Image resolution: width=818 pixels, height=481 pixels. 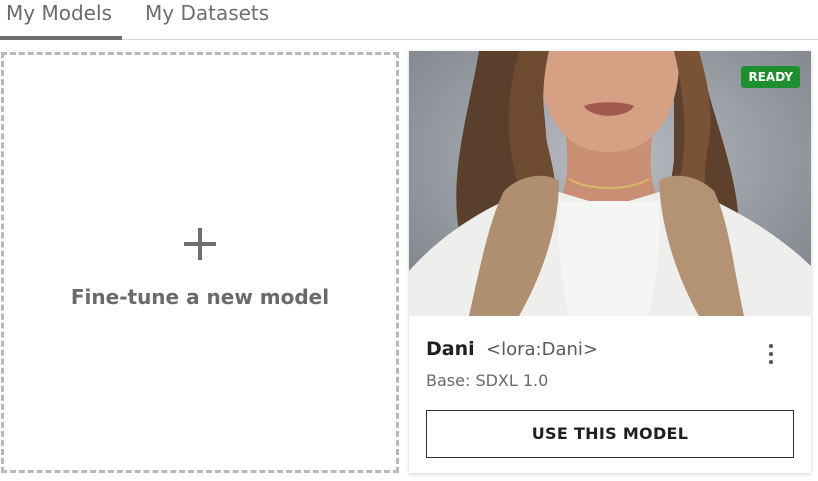 I want to click on model-name: Dani, so click(x=450, y=349).